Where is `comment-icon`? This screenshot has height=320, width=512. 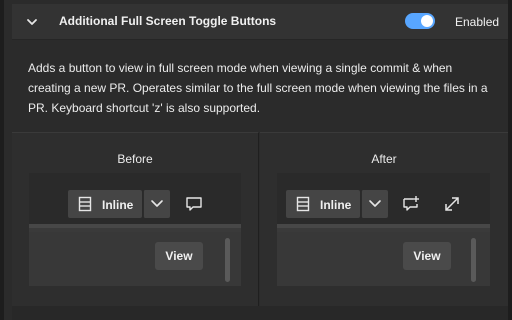
comment-icon is located at coordinates (194, 204).